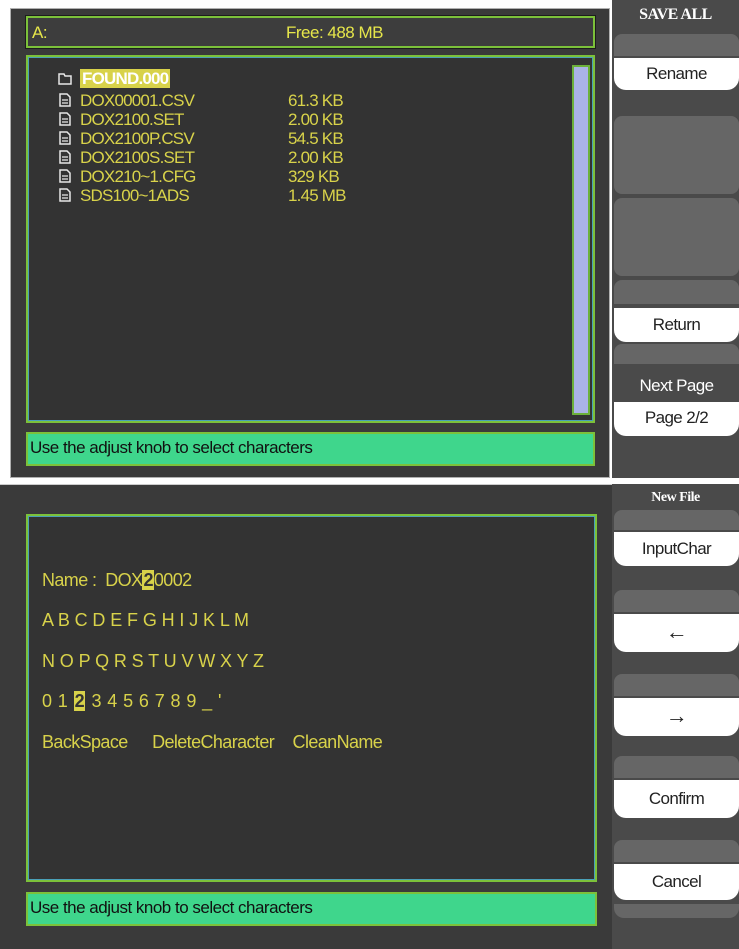  Describe the element at coordinates (201, 119) in the screenshot. I see `list-item: DOX2100.SET 2.00 KB` at that location.